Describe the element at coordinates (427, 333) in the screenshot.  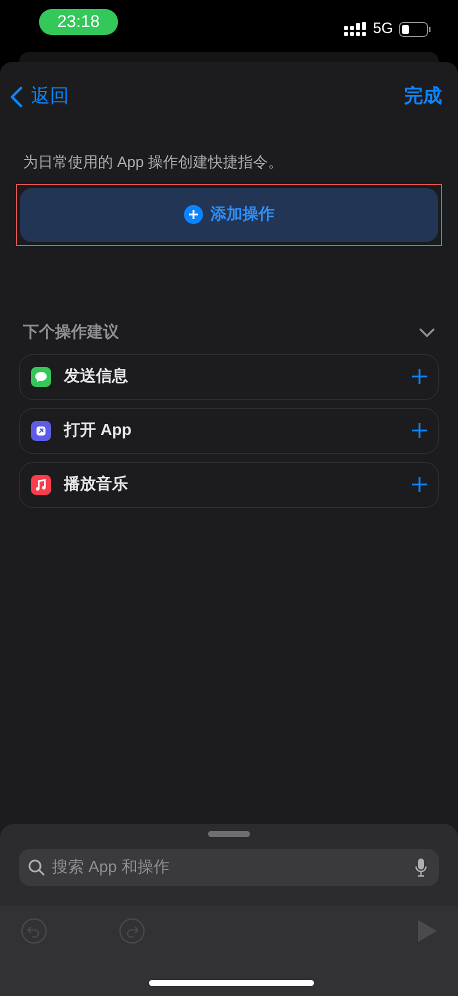
I see `chevron-down-icon` at that location.